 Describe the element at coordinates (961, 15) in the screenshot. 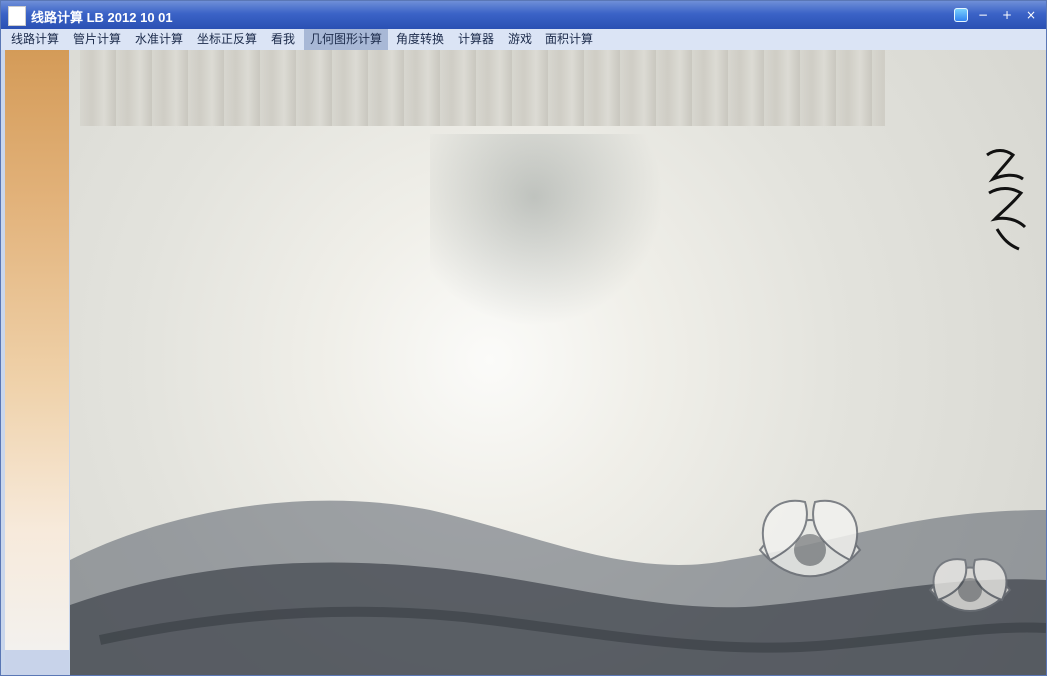

I see `pin-icon` at that location.